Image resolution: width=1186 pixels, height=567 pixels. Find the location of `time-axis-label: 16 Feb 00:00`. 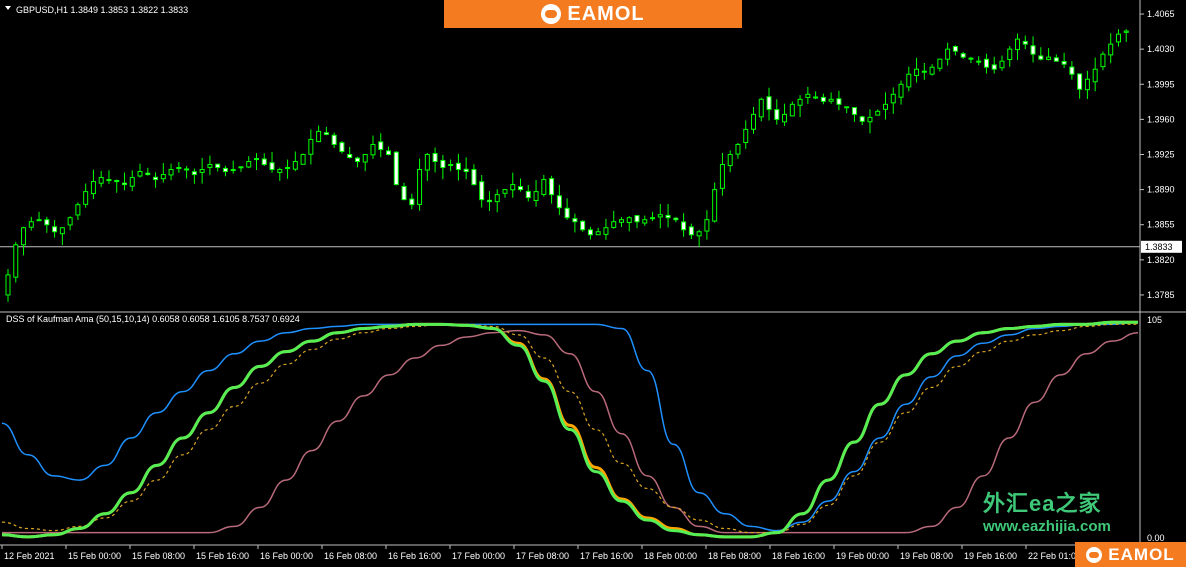

time-axis-label: 16 Feb 00:00 is located at coordinates (286, 556).